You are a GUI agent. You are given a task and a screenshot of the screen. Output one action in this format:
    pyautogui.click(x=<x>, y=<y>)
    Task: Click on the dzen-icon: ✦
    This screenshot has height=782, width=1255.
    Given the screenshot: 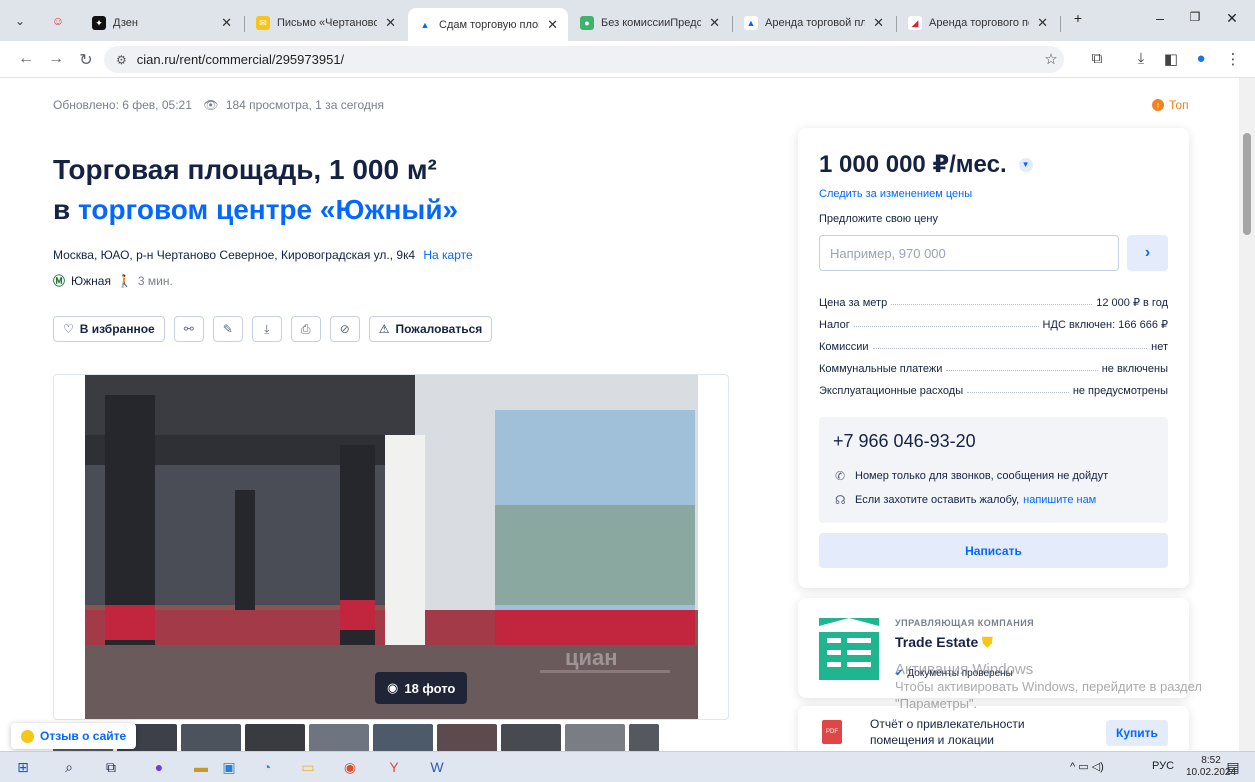 What is the action you would take?
    pyautogui.click(x=99, y=23)
    